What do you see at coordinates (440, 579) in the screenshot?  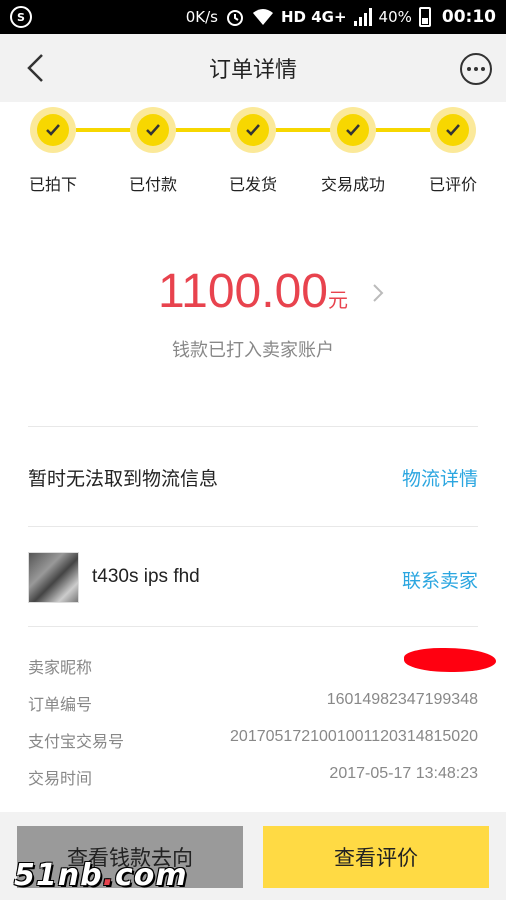 I see `contact-seller-link: 联系卖家` at bounding box center [440, 579].